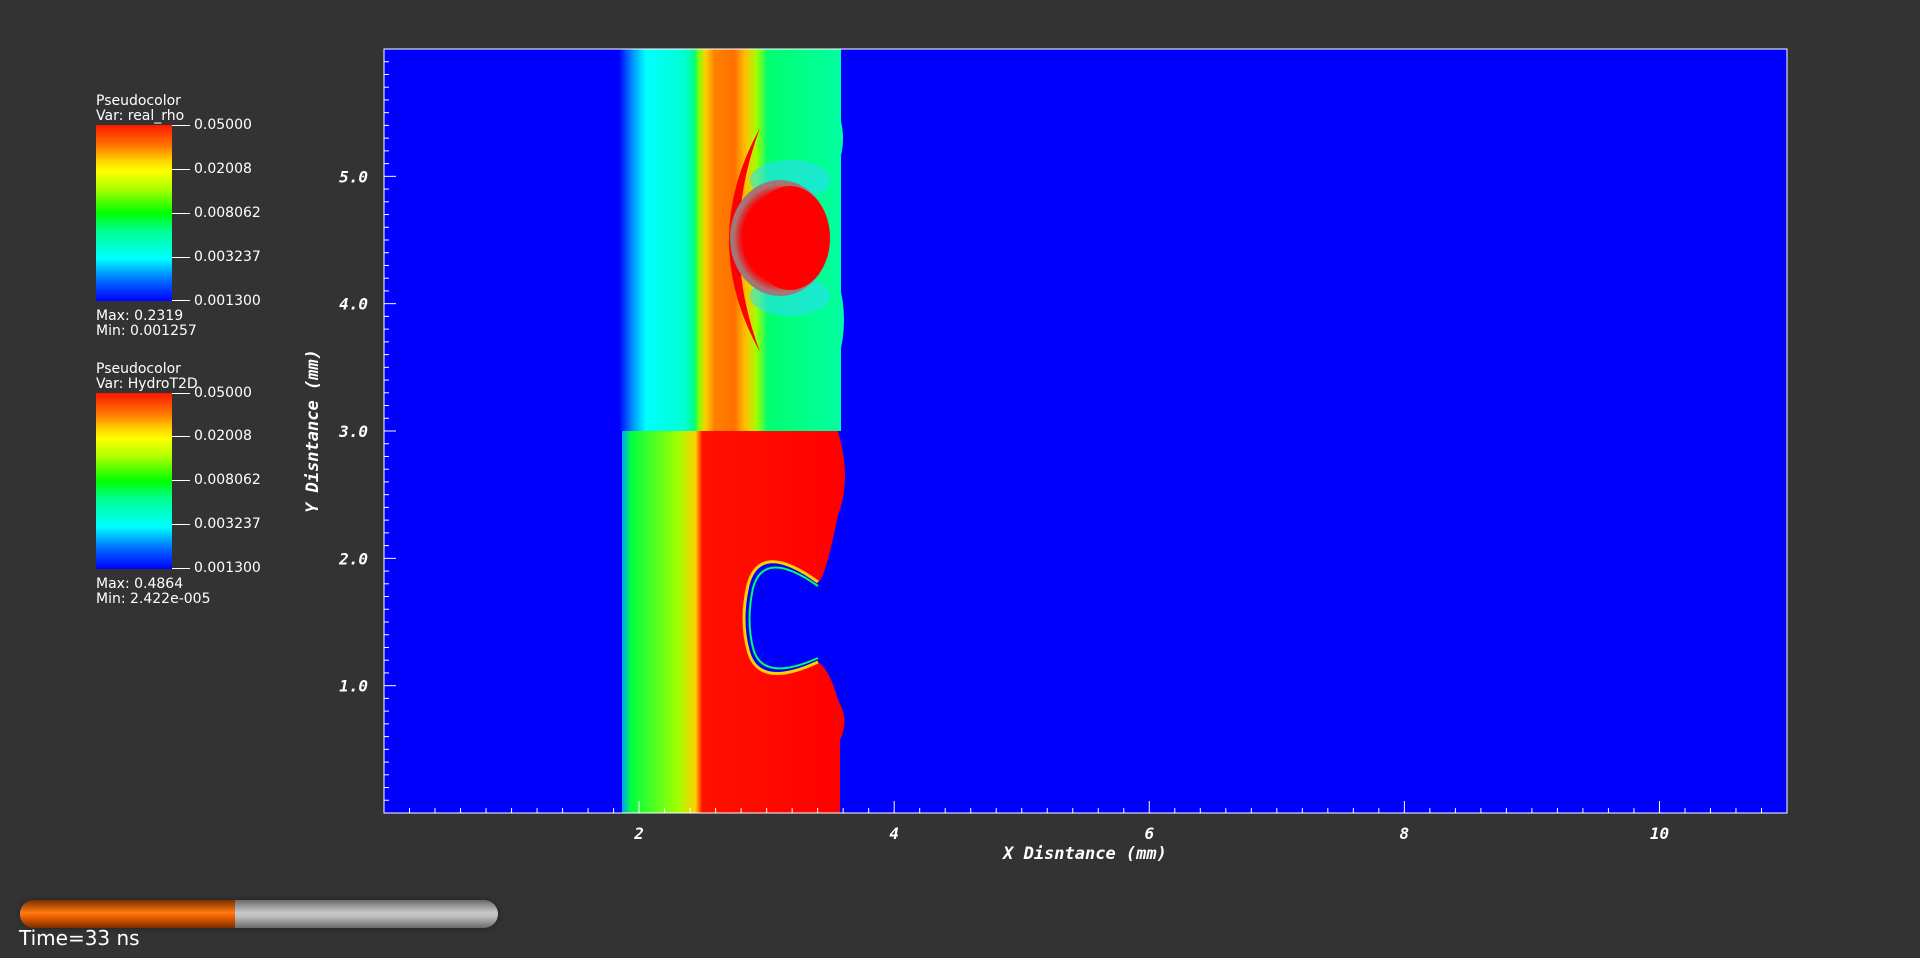 This screenshot has height=958, width=1920. What do you see at coordinates (353, 558) in the screenshot?
I see `y-tick-label: 2.0` at bounding box center [353, 558].